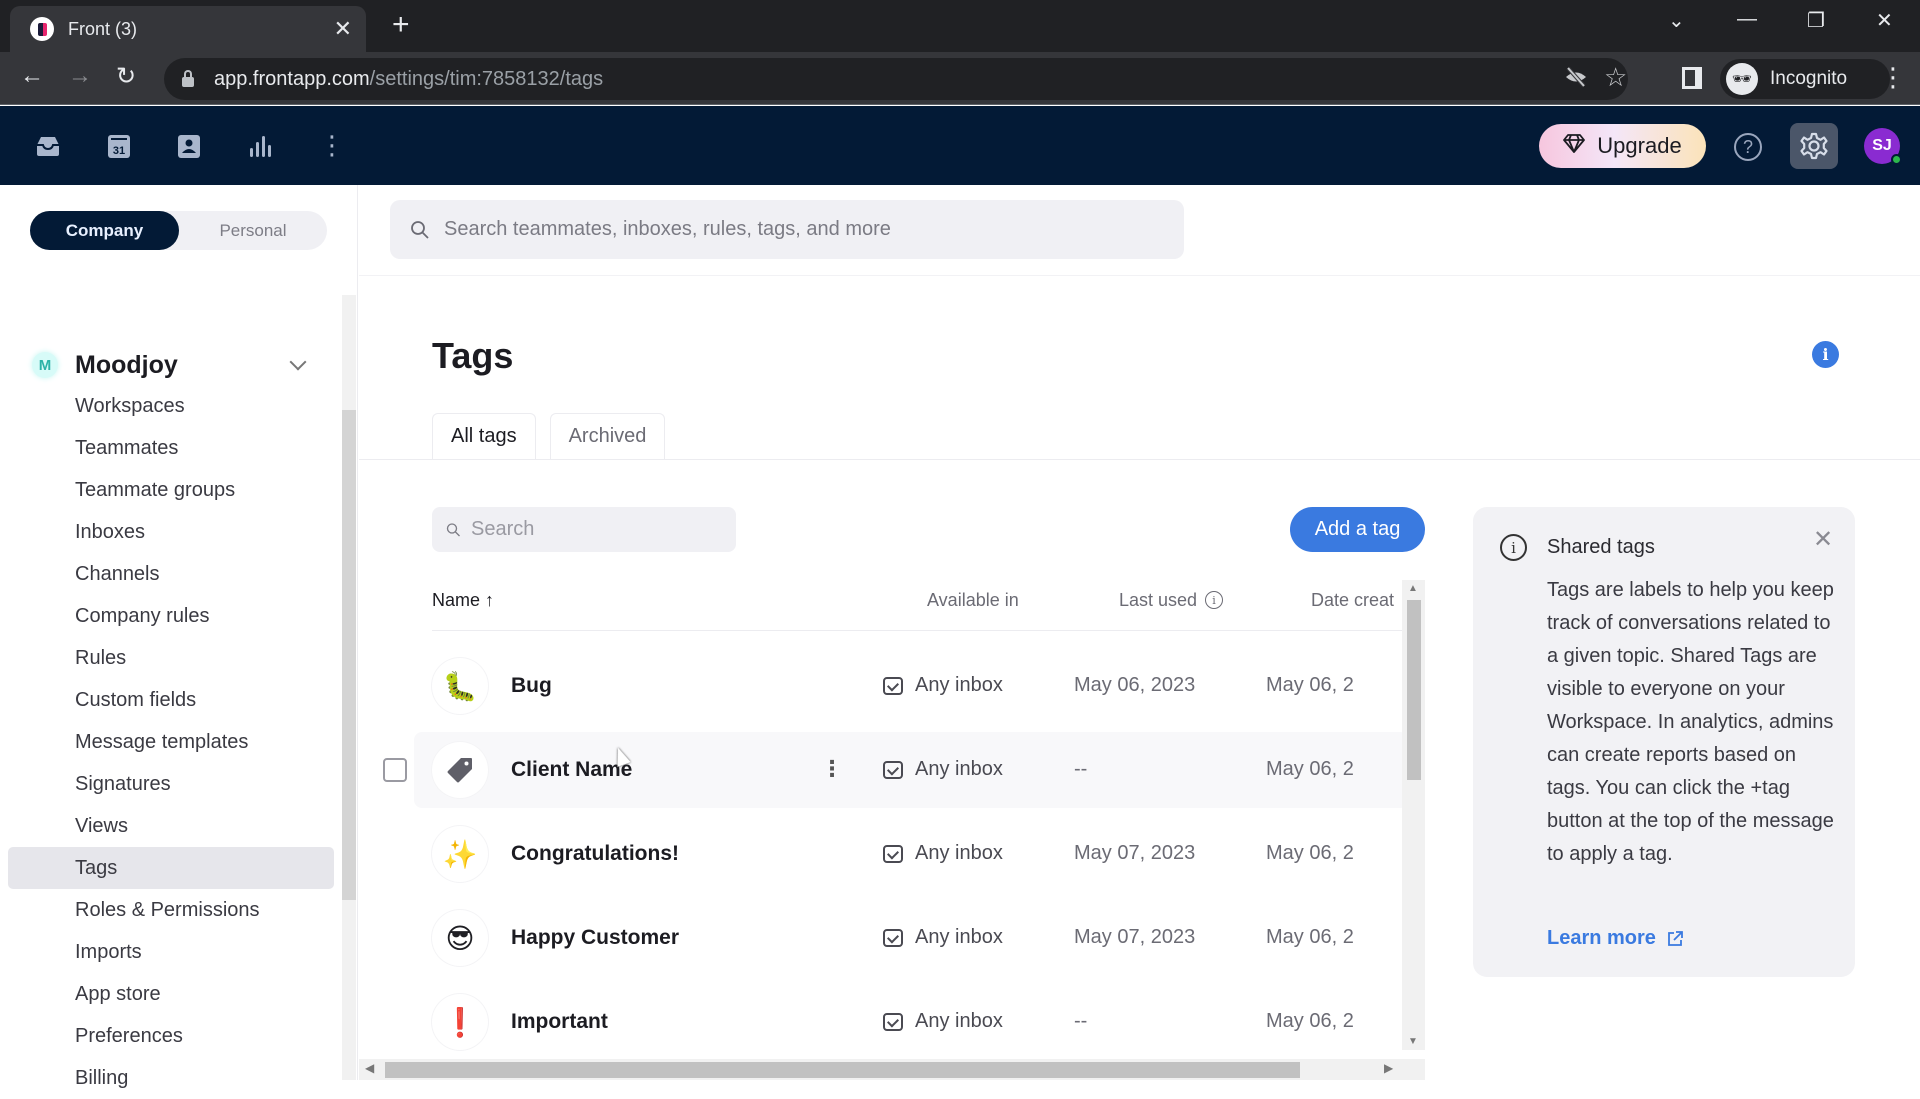 The image size is (1920, 1099). I want to click on scroll-left-arrow-icon: ◀, so click(369, 1068).